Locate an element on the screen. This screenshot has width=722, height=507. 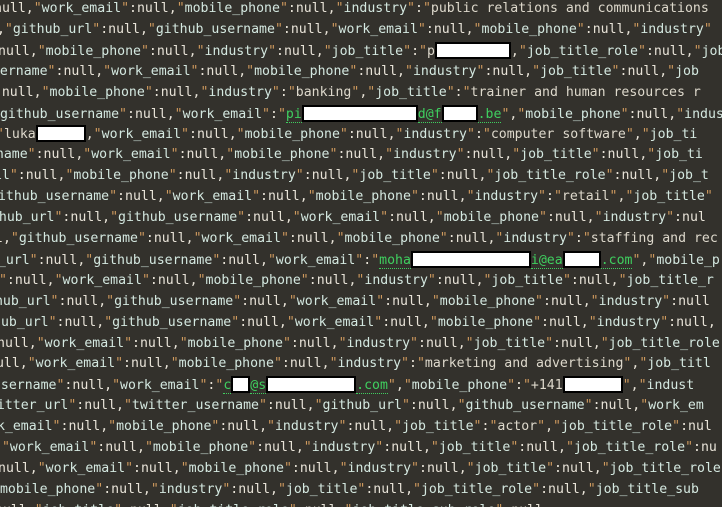
redaction-box is located at coordinates (581, 259).